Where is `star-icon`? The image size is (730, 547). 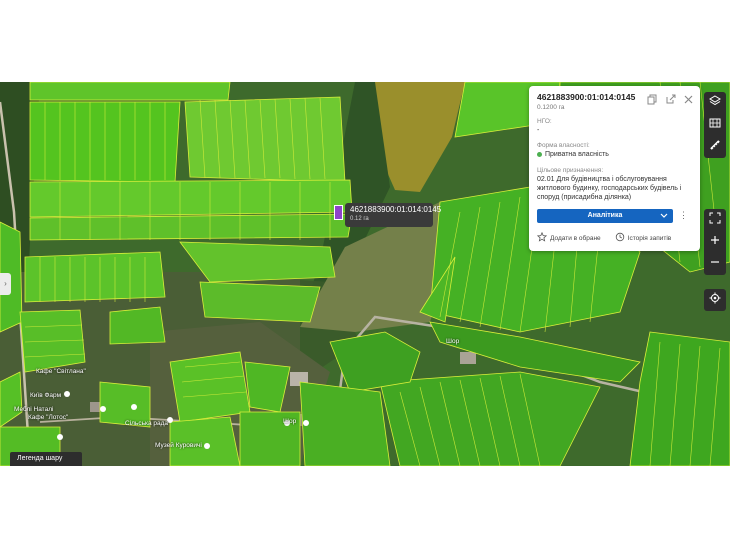 star-icon is located at coordinates (542, 237).